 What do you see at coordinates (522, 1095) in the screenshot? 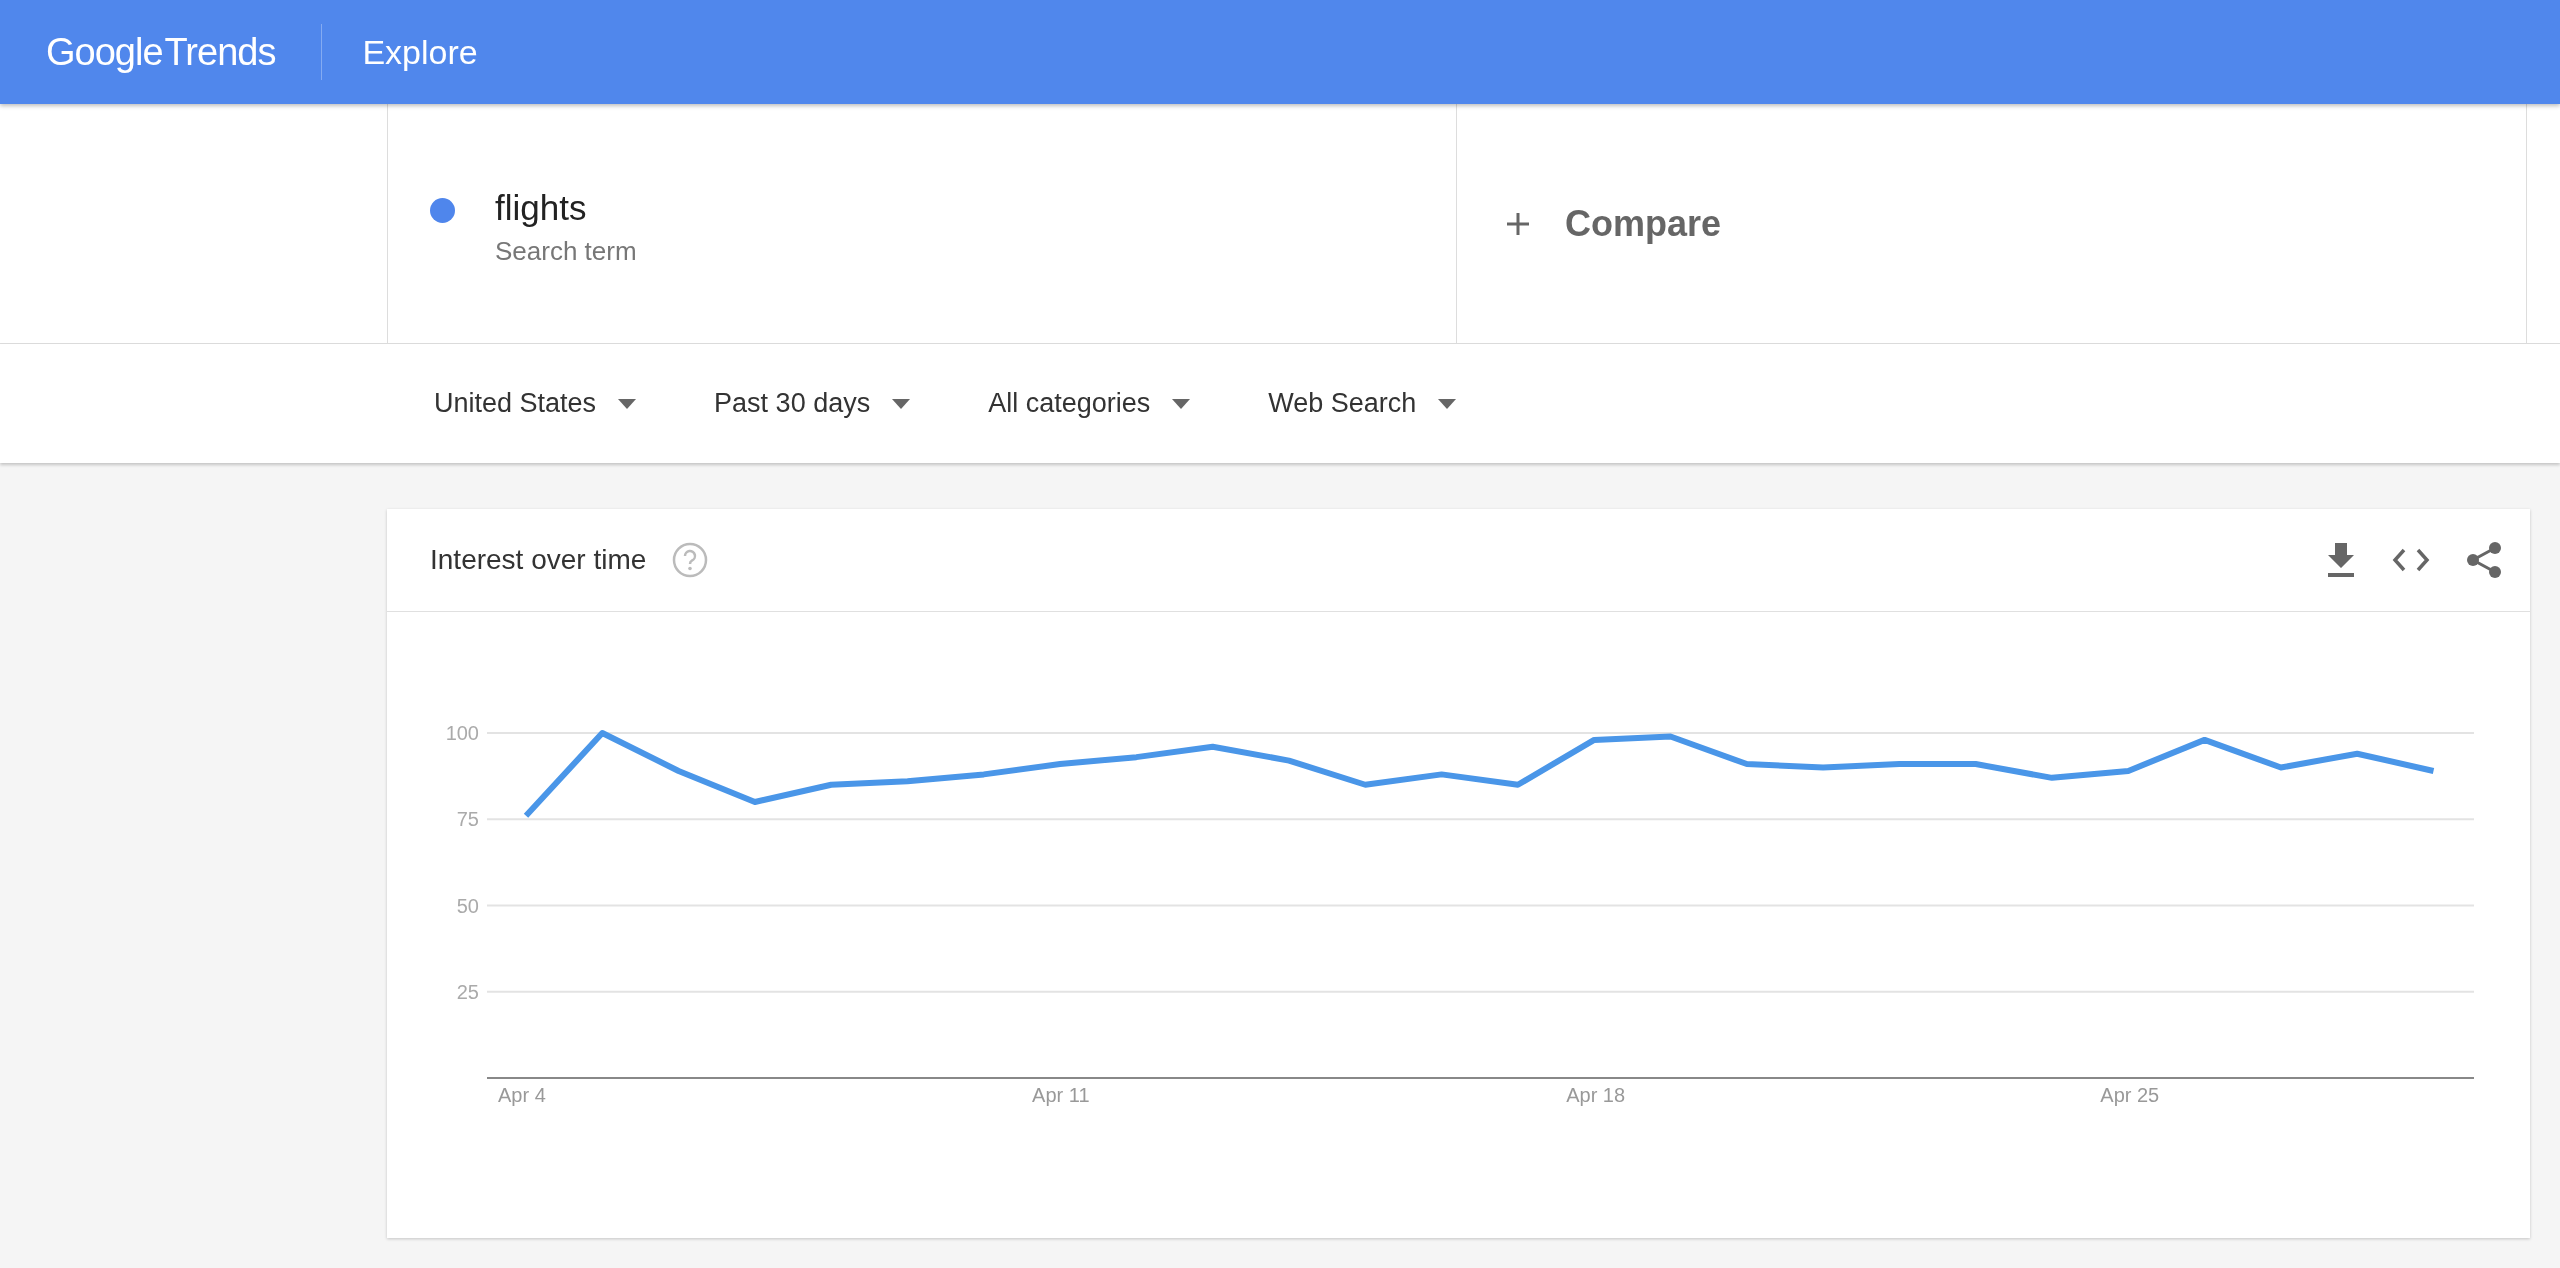
I see `x-axis-label: Apr 4` at bounding box center [522, 1095].